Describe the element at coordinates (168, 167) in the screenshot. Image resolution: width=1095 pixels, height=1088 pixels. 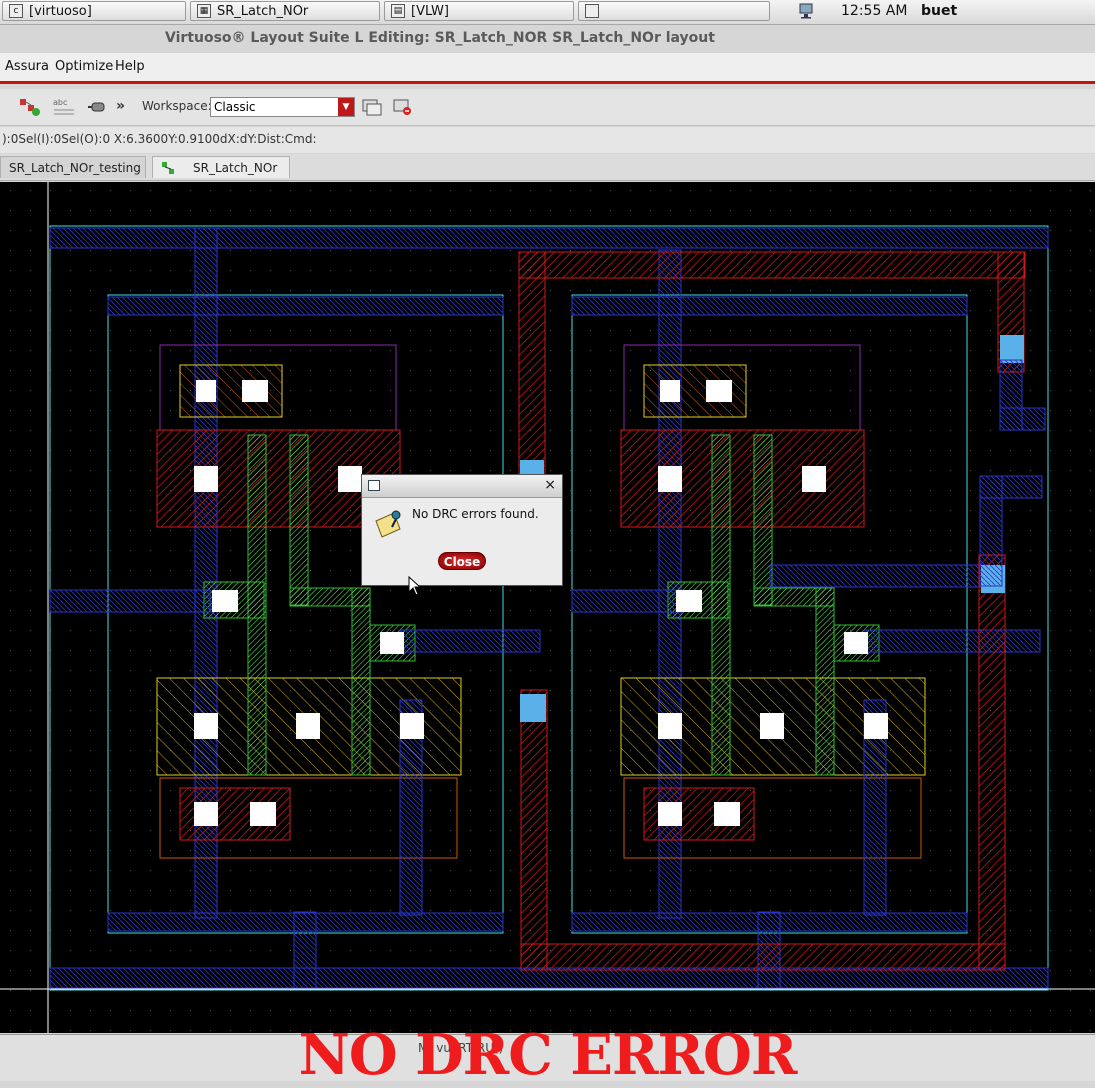
I see `layout-tab-icon` at that location.